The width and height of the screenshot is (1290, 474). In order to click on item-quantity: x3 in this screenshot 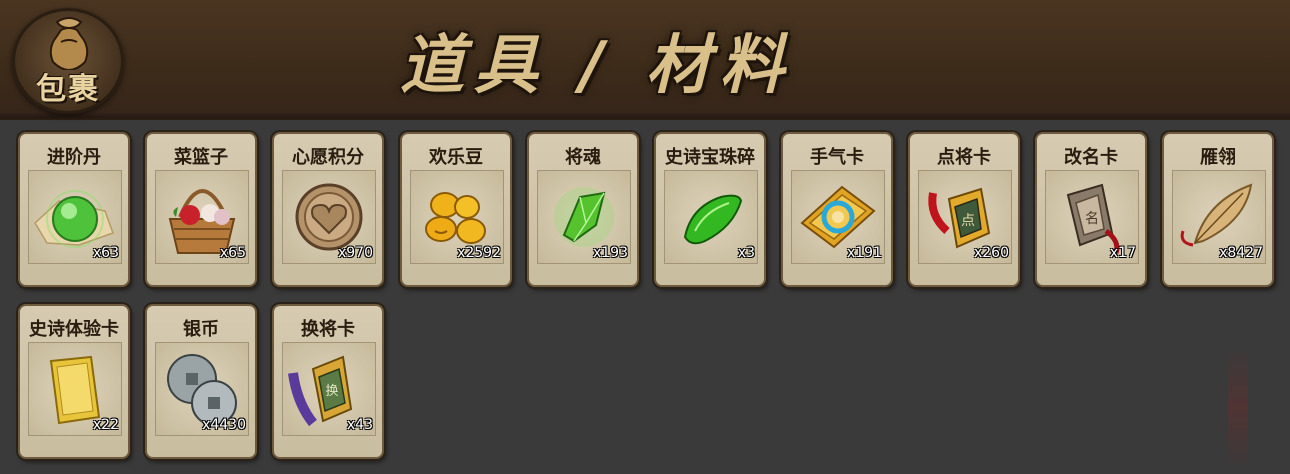, I will do `click(746, 253)`.